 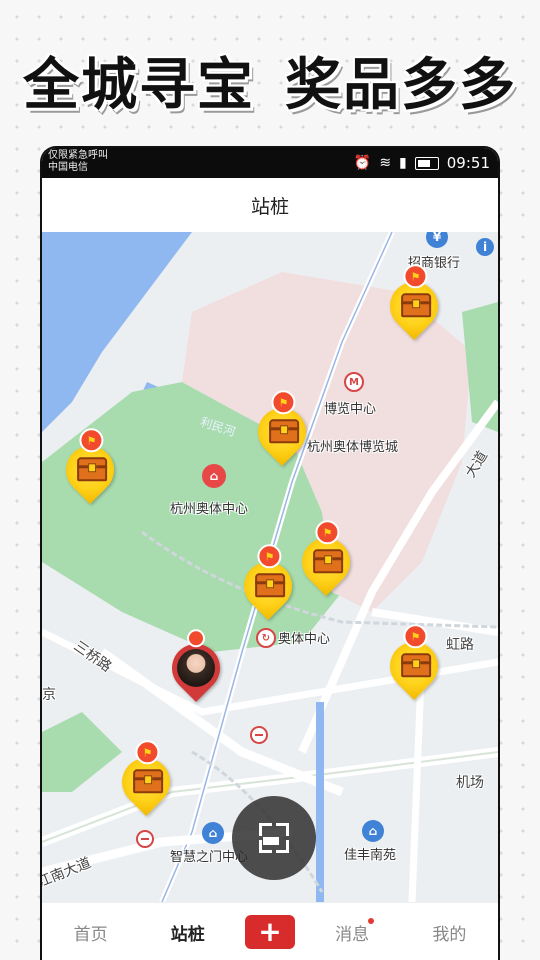 What do you see at coordinates (209, 509) in the screenshot?
I see `label-sports-center: 杭州奥体中心` at bounding box center [209, 509].